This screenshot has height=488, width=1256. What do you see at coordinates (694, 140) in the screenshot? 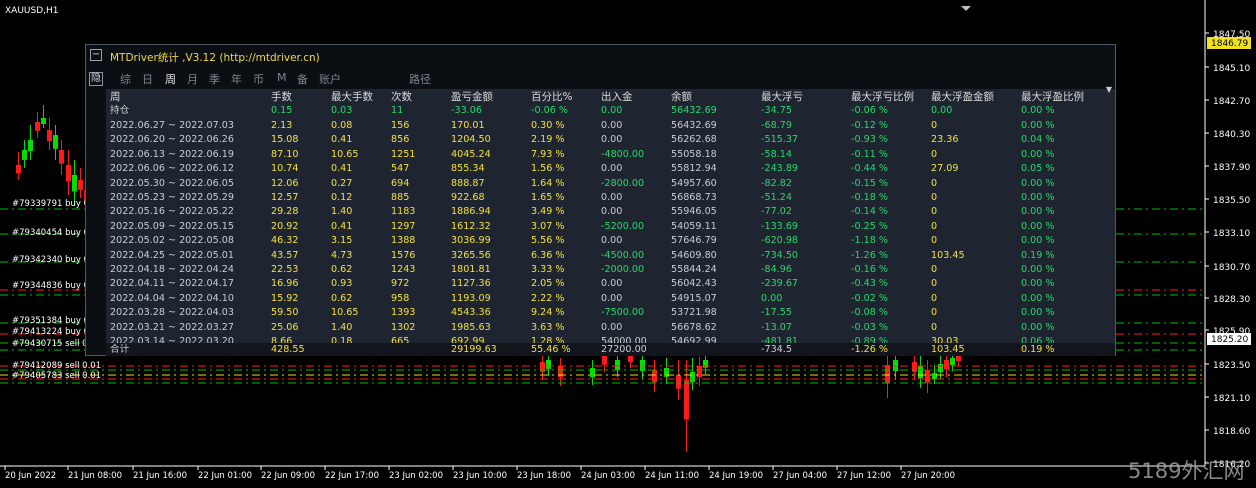
I see `table-cell: 56262.68` at bounding box center [694, 140].